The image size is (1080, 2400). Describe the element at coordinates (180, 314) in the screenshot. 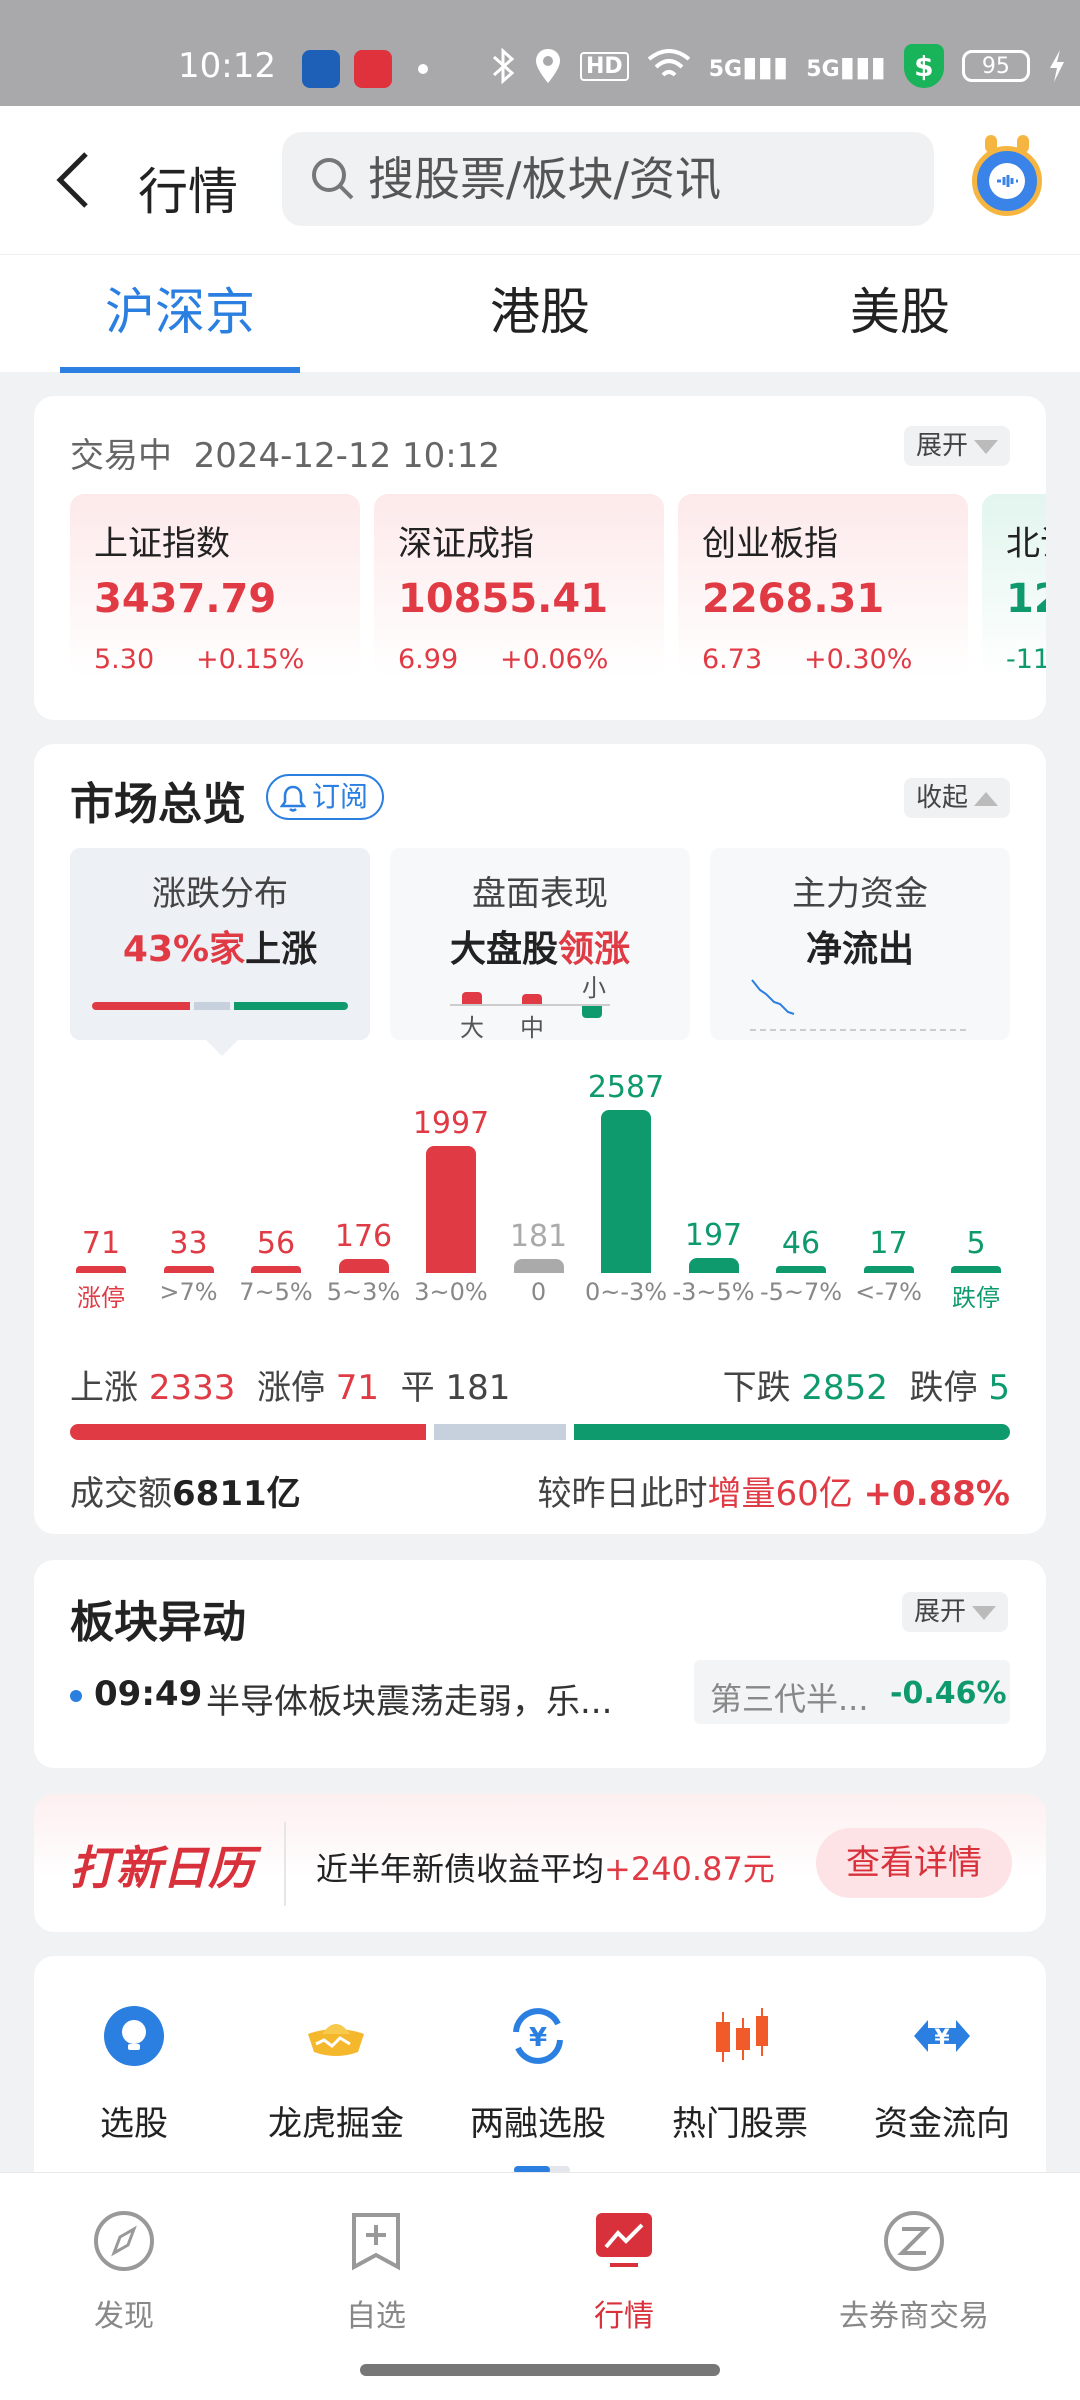

I see `tab-hs-market: 沪深京` at that location.